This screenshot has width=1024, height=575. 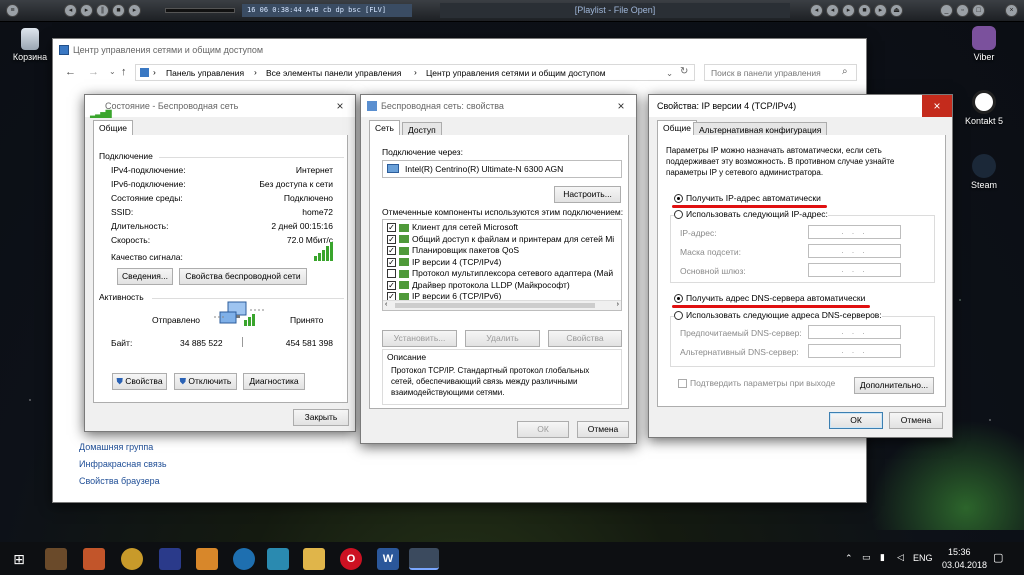 What do you see at coordinates (756, 383) in the screenshot?
I see `validate-checkbox: Подтвердить параметры при выходе` at bounding box center [756, 383].